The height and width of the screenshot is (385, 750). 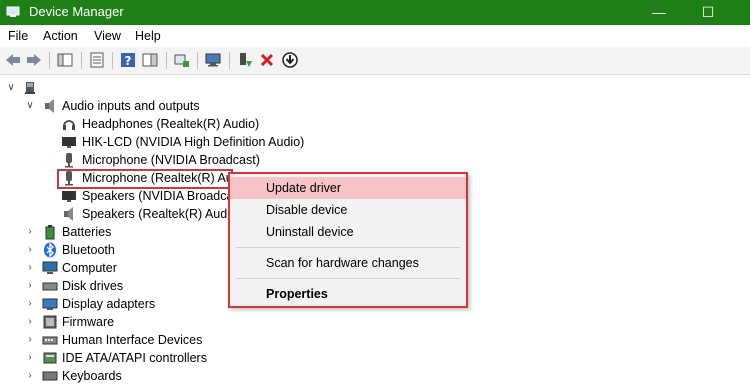 I want to click on tree-item-keyboards: › Keyboards, so click(x=130, y=376).